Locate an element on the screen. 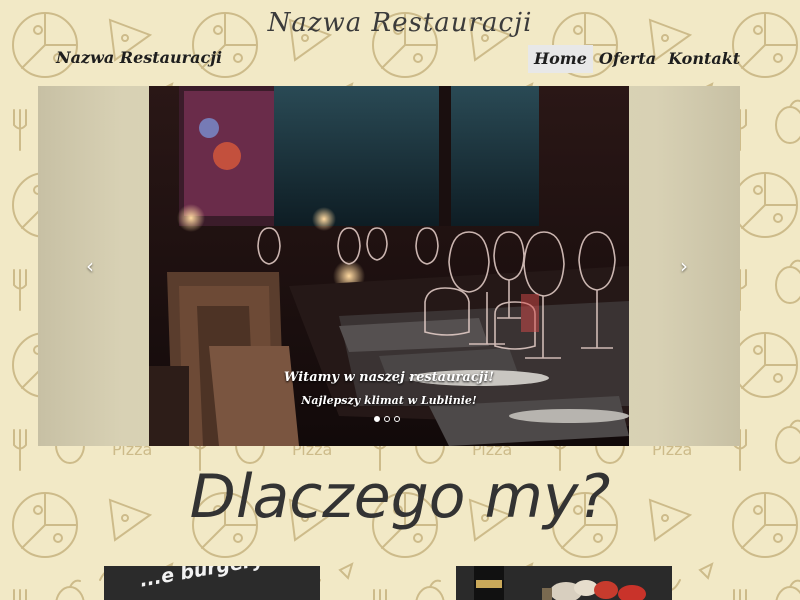  carousel-prev-button: ‹ is located at coordinates (90, 266).